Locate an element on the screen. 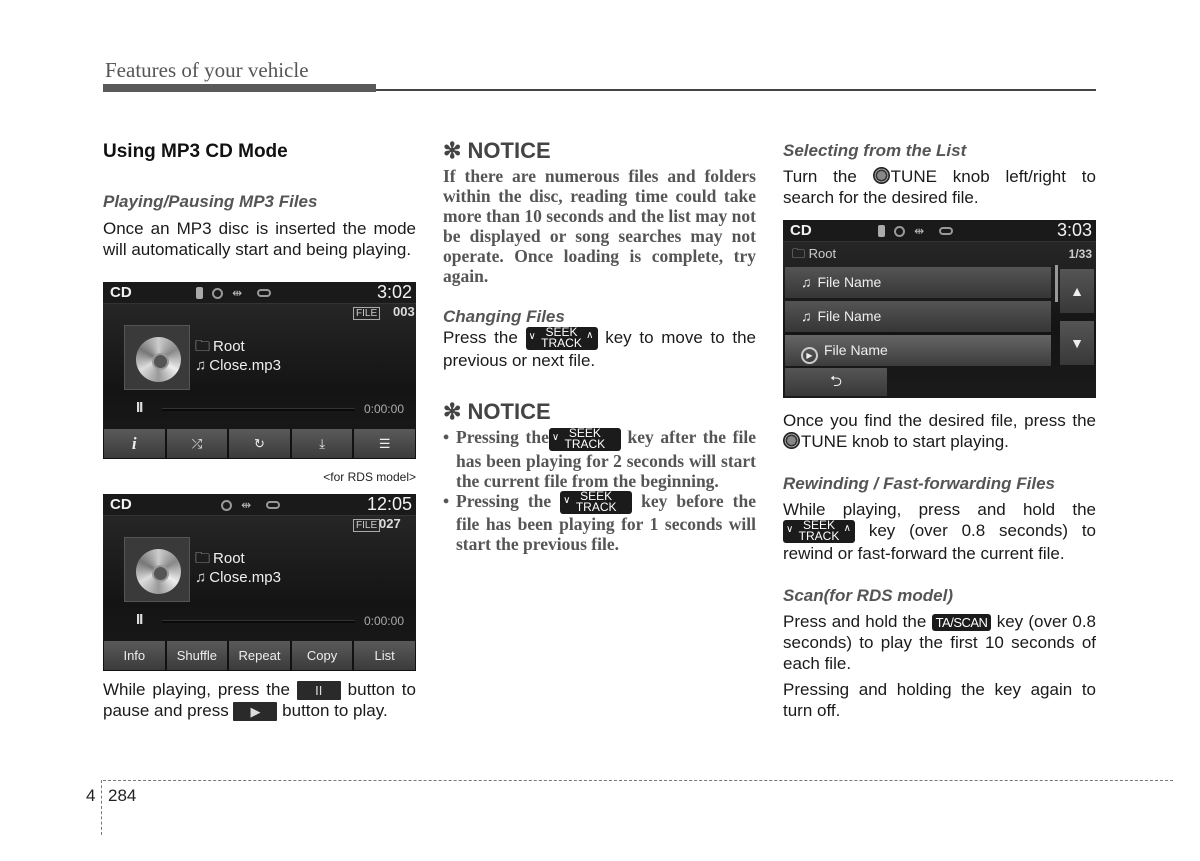 This screenshot has height=861, width=1200. elapsed-time: 0:00:00 is located at coordinates (383, 409).